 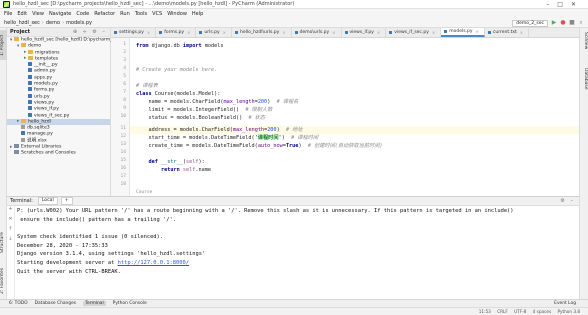 I want to click on scroll-up-icon: ↑, so click(x=10, y=231).